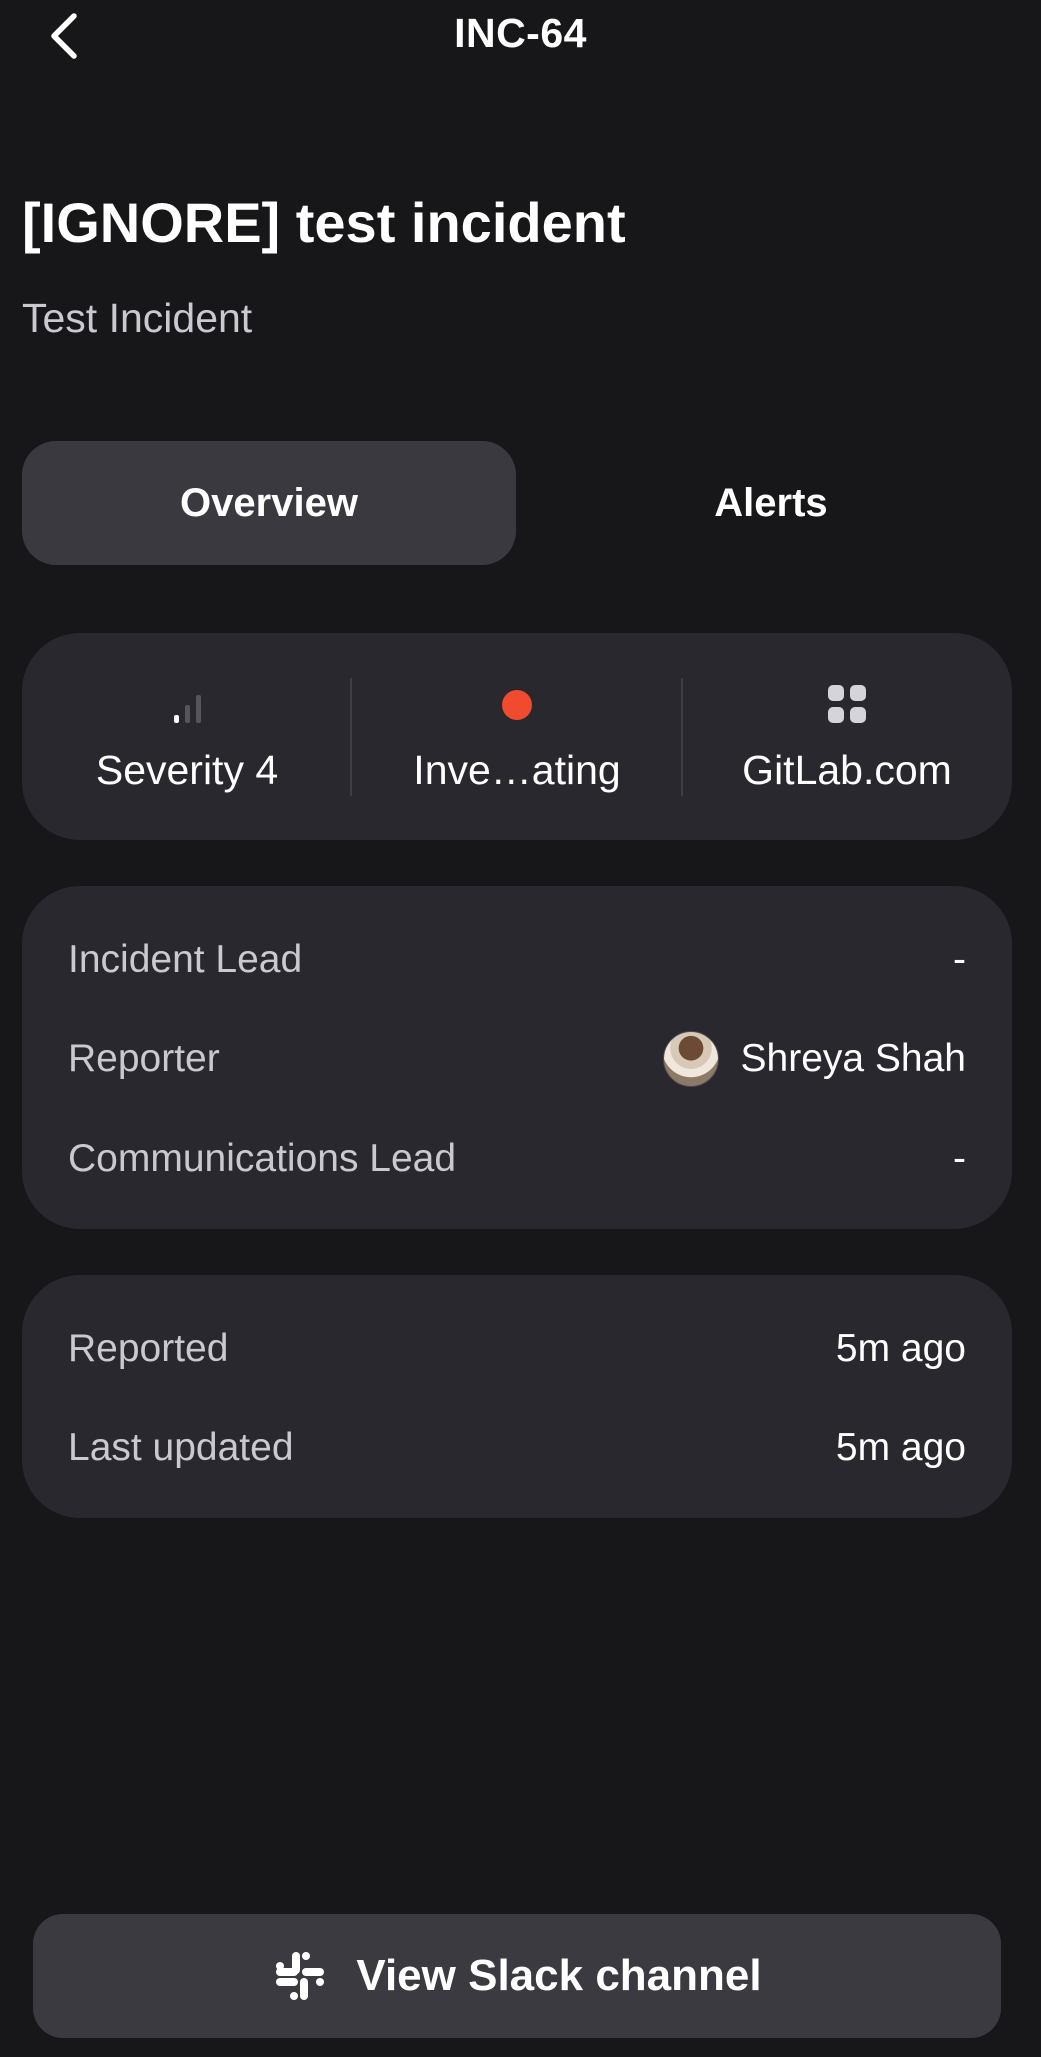 The image size is (1041, 2057). Describe the element at coordinates (847, 704) in the screenshot. I see `grid-icon` at that location.